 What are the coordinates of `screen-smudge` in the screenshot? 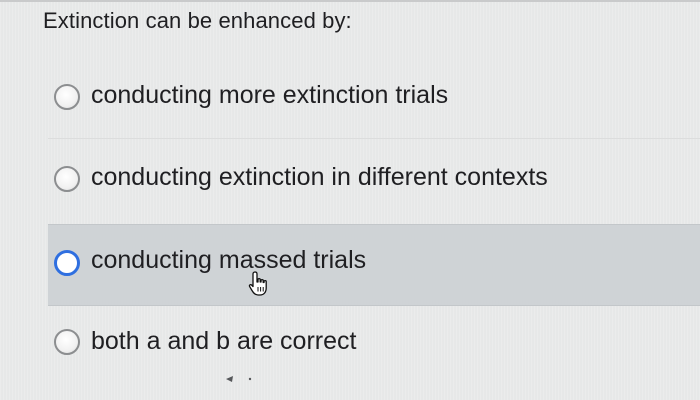 It's located at (239, 379).